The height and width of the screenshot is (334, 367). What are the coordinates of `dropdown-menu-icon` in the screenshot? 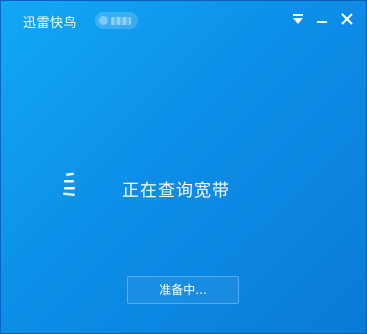 It's located at (298, 19).